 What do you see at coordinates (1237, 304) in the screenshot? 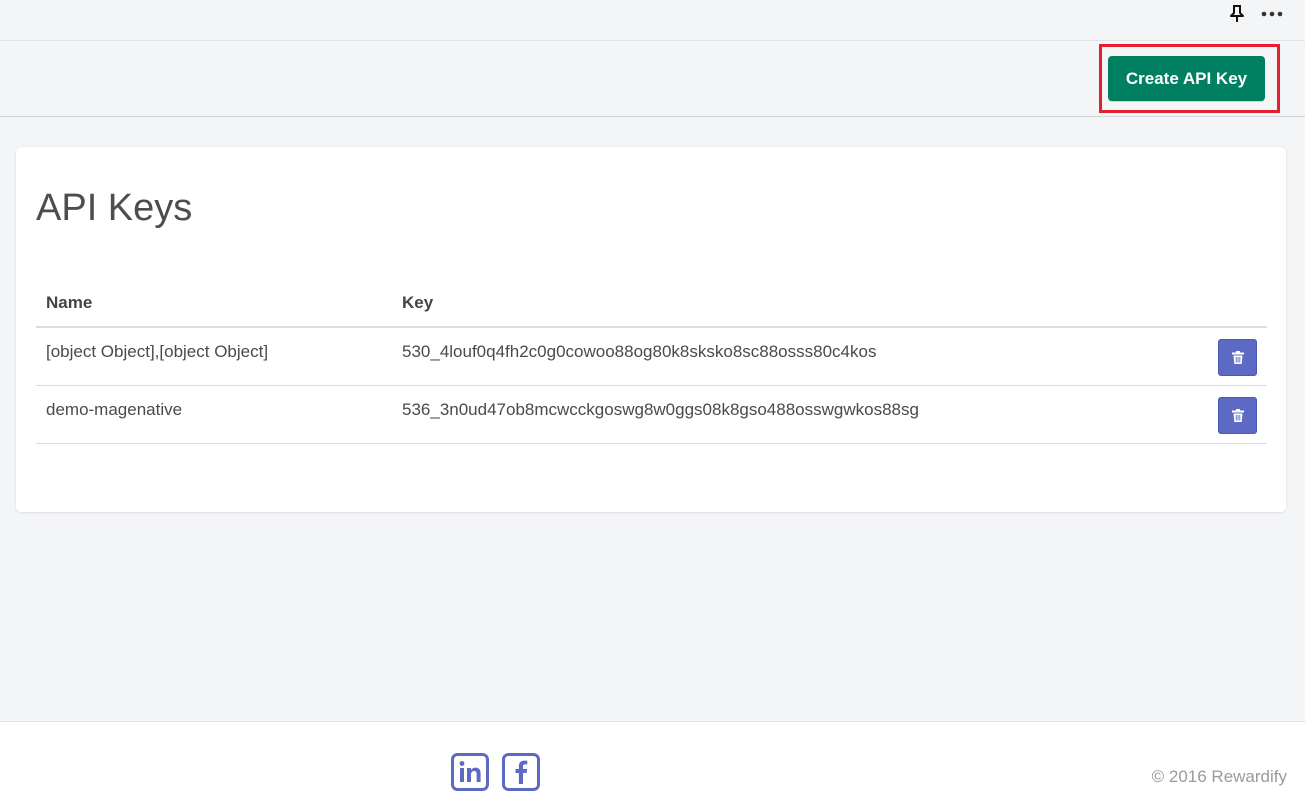
I see `column-header-action` at bounding box center [1237, 304].